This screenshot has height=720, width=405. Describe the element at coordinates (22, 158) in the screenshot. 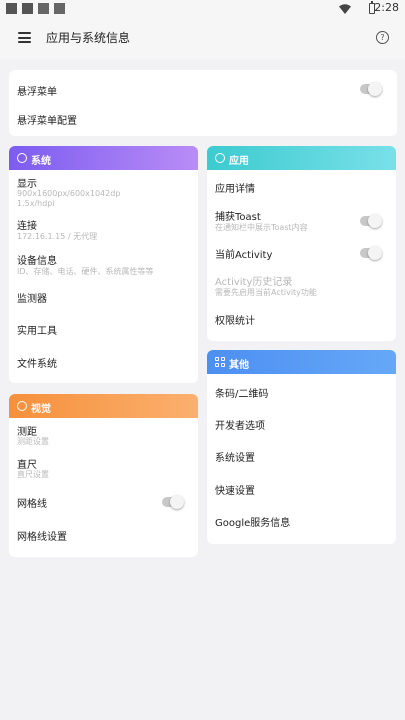

I see `smiley-icon` at that location.